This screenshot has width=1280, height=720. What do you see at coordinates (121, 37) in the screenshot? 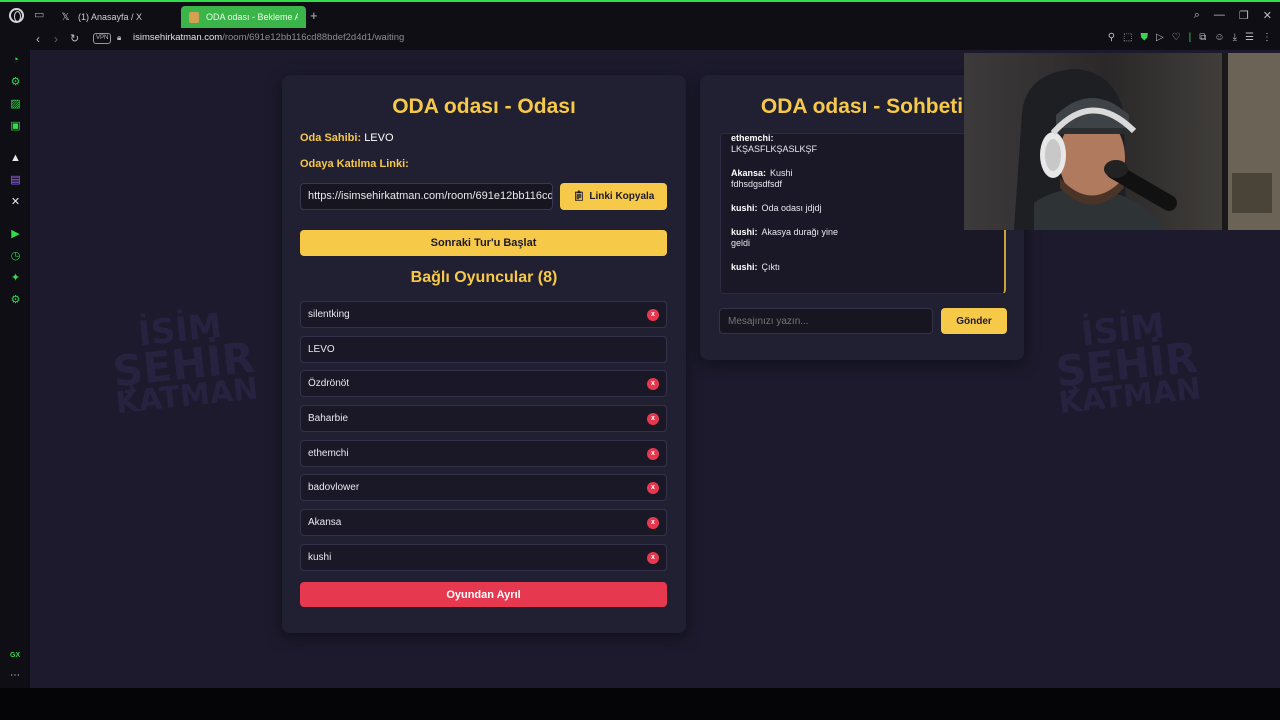
I see `lock-icon: 🔒︎` at bounding box center [121, 37].